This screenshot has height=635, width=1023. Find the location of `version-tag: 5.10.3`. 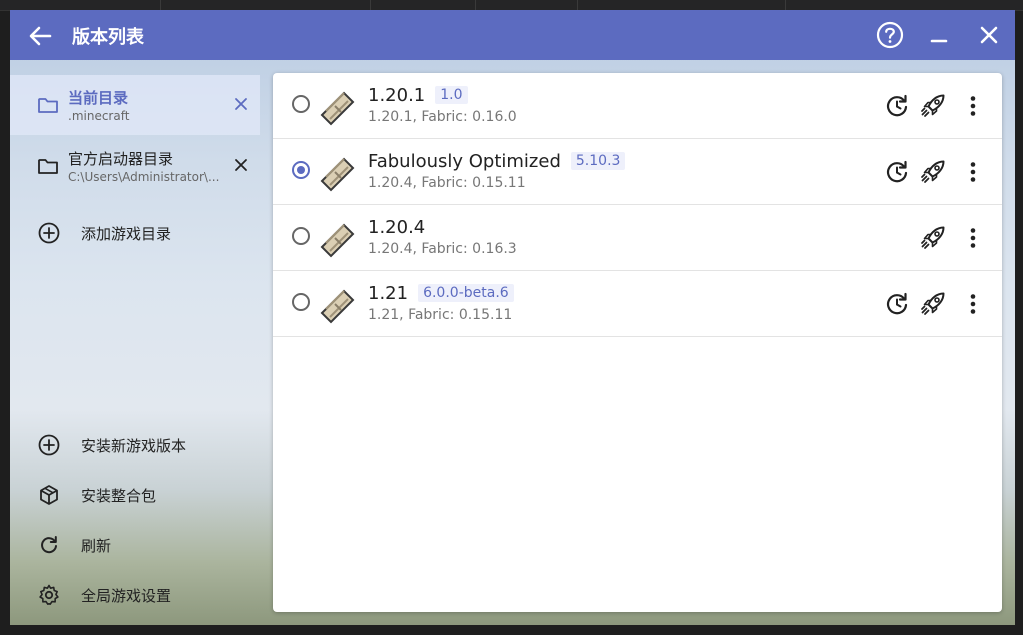

version-tag: 5.10.3 is located at coordinates (598, 161).